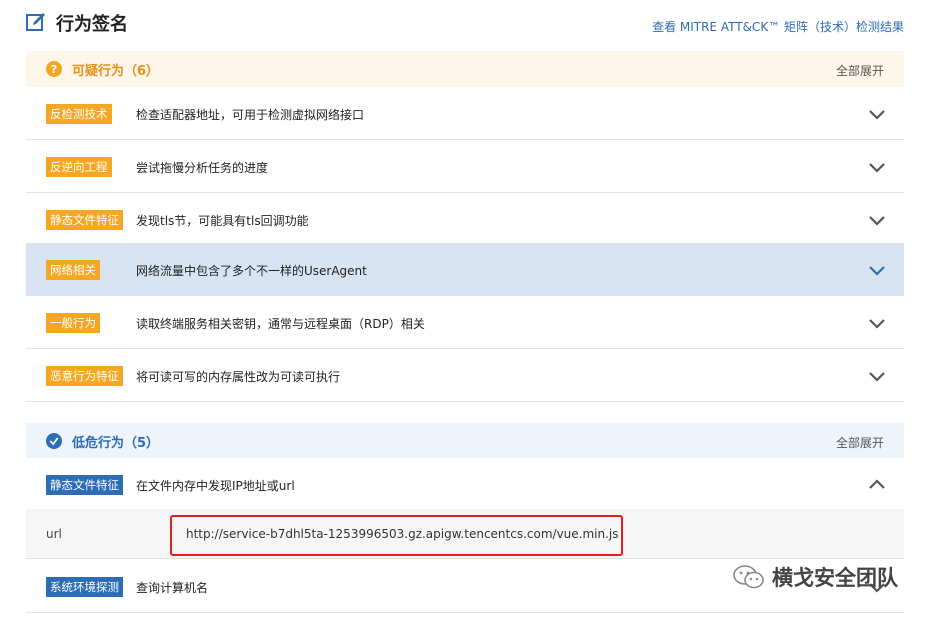  Describe the element at coordinates (465, 69) in the screenshot. I see `section-header-suspicious: ? 可疑行为（6） 全部展开` at that location.